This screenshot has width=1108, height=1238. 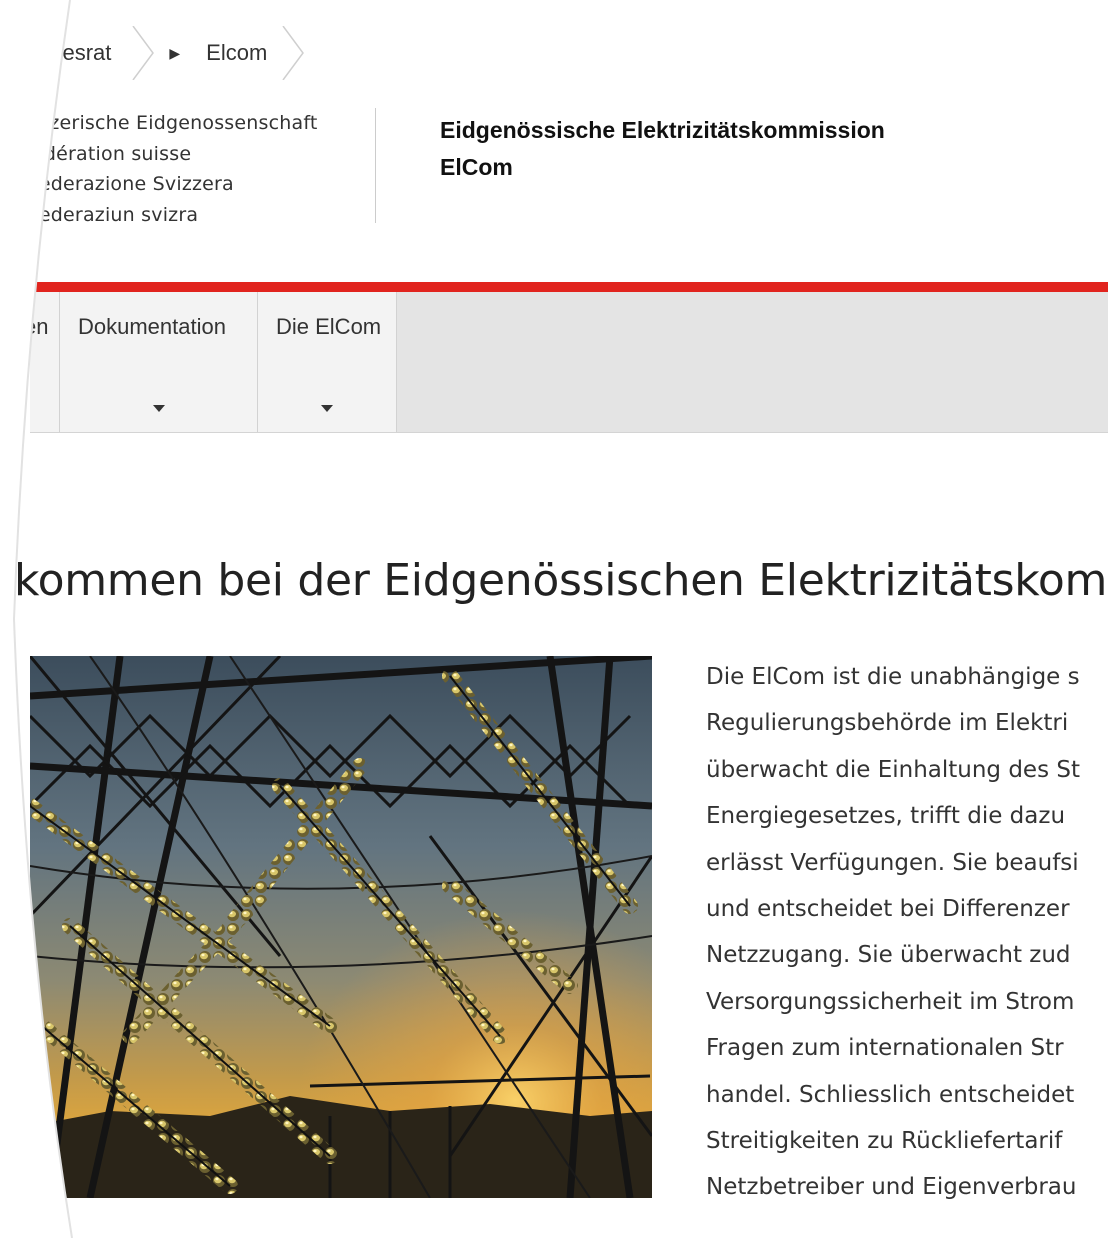 What do you see at coordinates (175, 52) in the screenshot?
I see `caret-right-icon: ▶` at bounding box center [175, 52].